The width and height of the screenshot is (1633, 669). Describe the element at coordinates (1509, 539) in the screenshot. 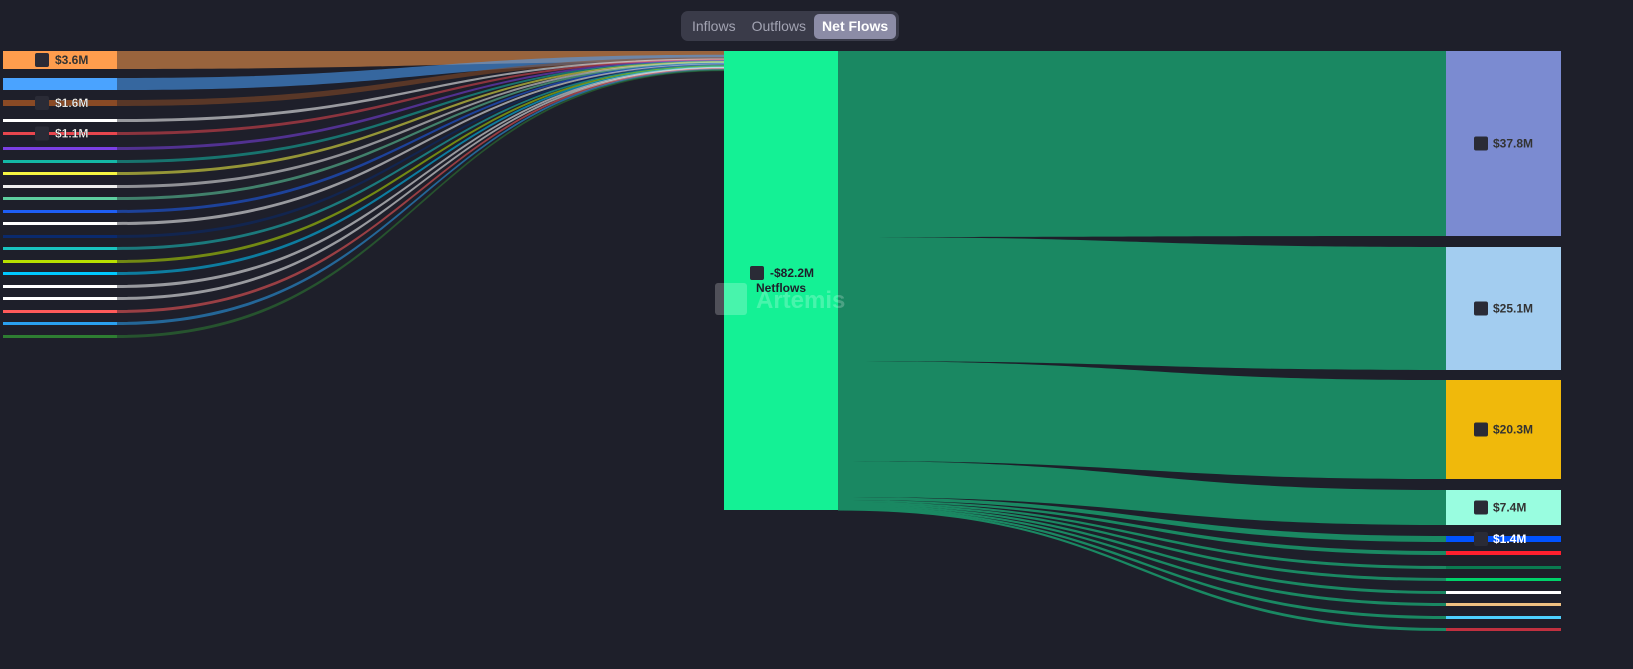

I see `target-label: $1.4M` at that location.